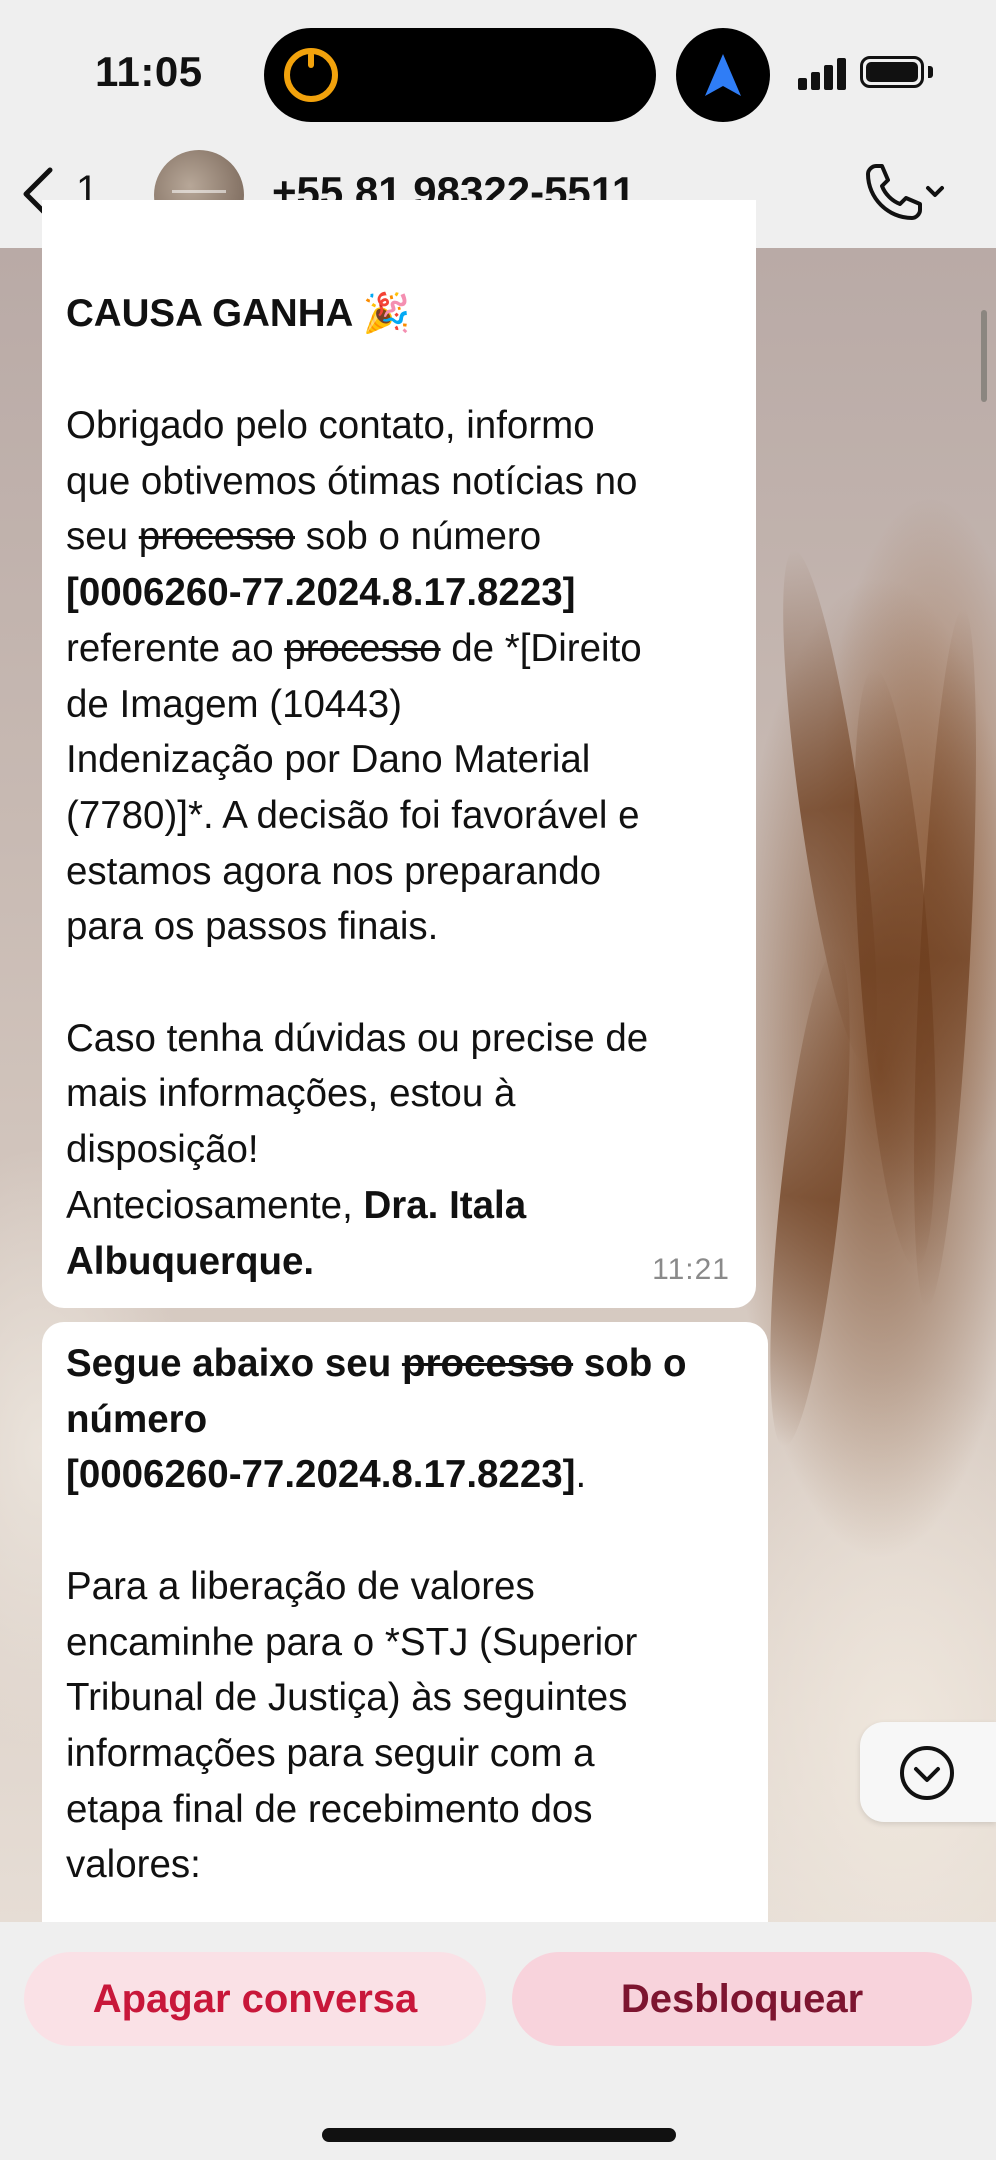 This screenshot has height=2160, width=996. I want to click on scroll-to-bottom-button, so click(928, 1772).